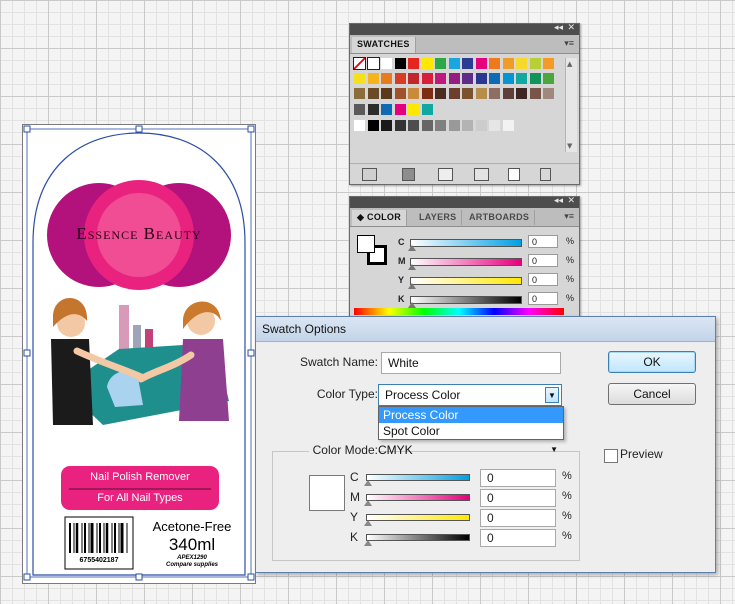  What do you see at coordinates (471, 363) in the screenshot?
I see `swatch-name-input: White` at bounding box center [471, 363].